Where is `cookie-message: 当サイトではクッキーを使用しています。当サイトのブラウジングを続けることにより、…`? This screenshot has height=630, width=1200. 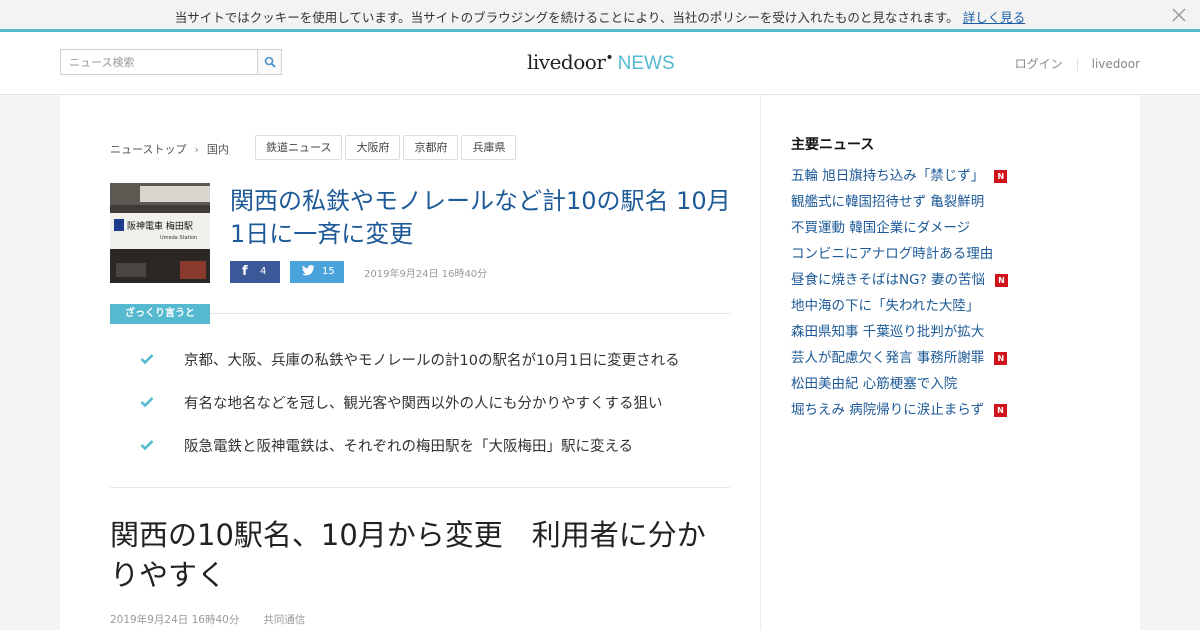 cookie-message: 当サイトではクッキーを使用しています。当サイトのブラウジングを続けることにより、… is located at coordinates (600, 16).